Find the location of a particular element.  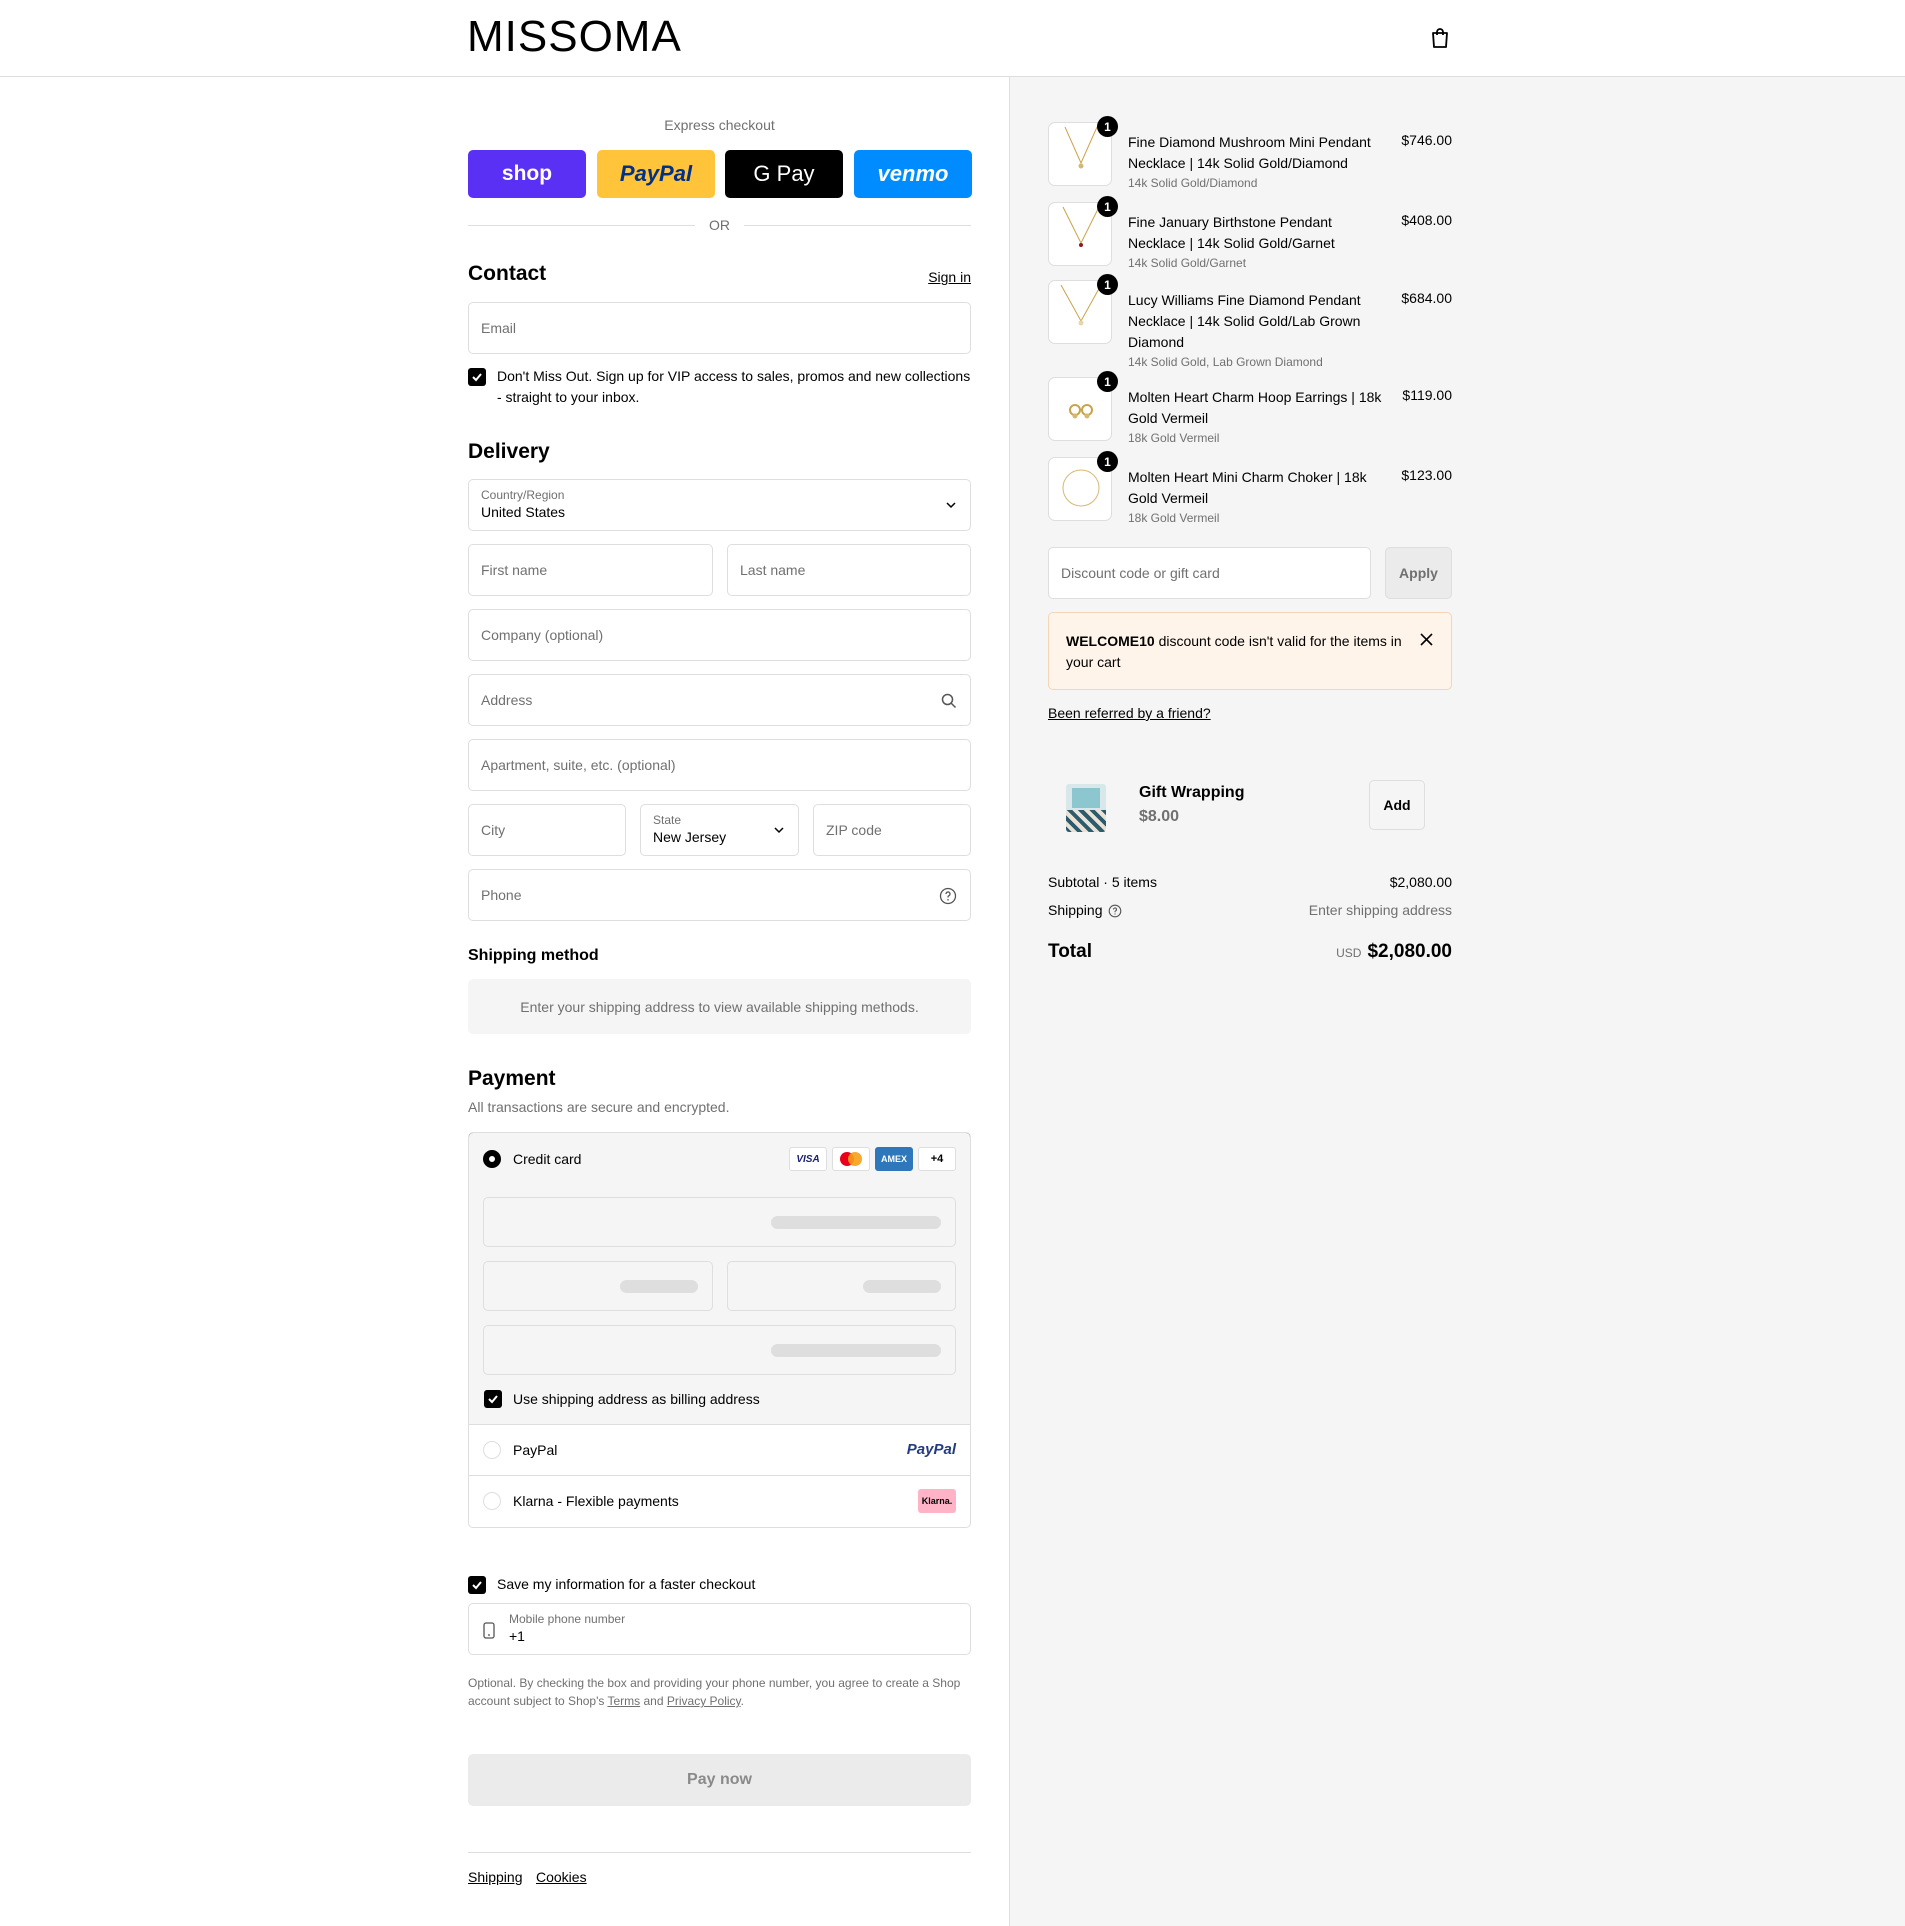

address-field: Address is located at coordinates (719, 700).